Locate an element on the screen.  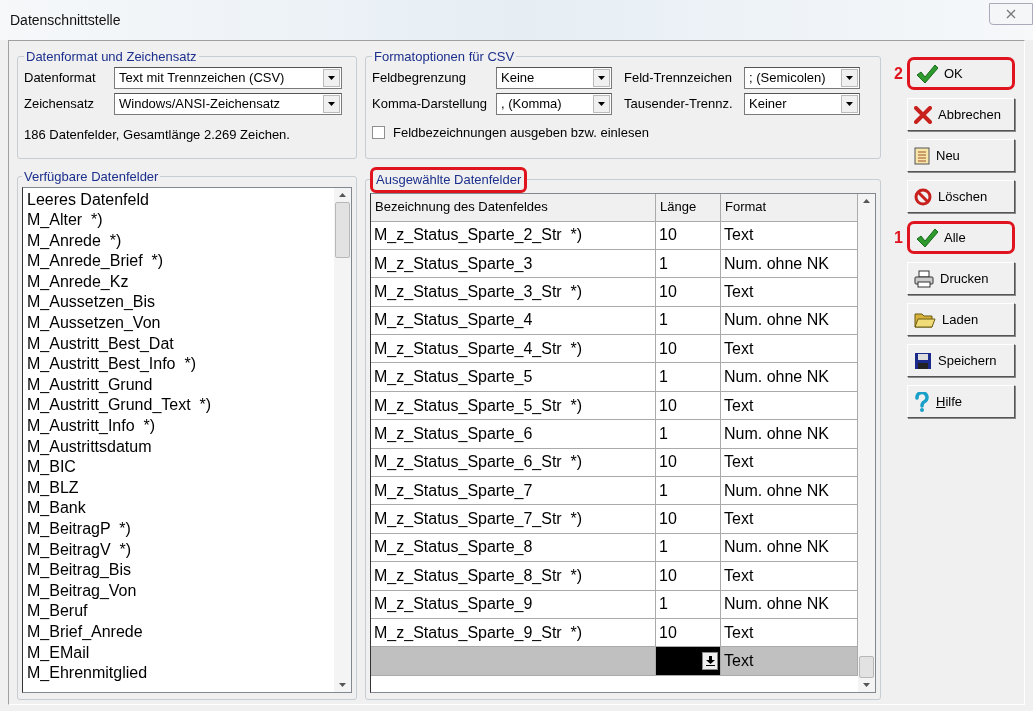
no-entry-icon is located at coordinates (923, 196).